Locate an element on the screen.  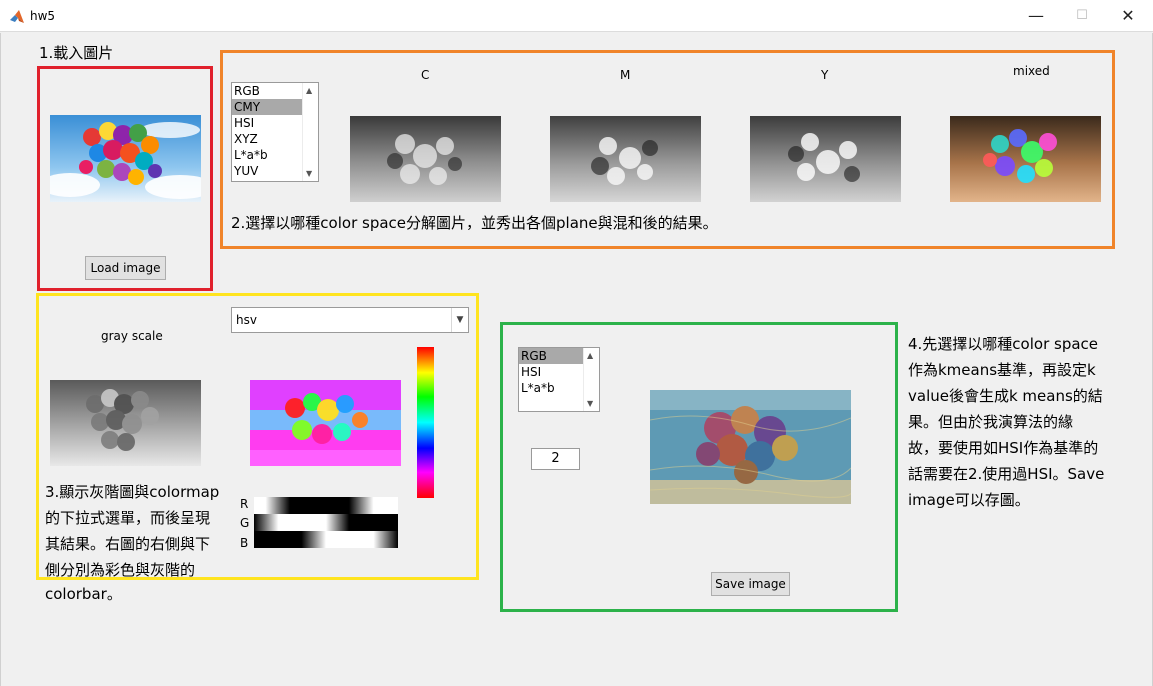
close-button: ✕ is located at coordinates (1128, 16).